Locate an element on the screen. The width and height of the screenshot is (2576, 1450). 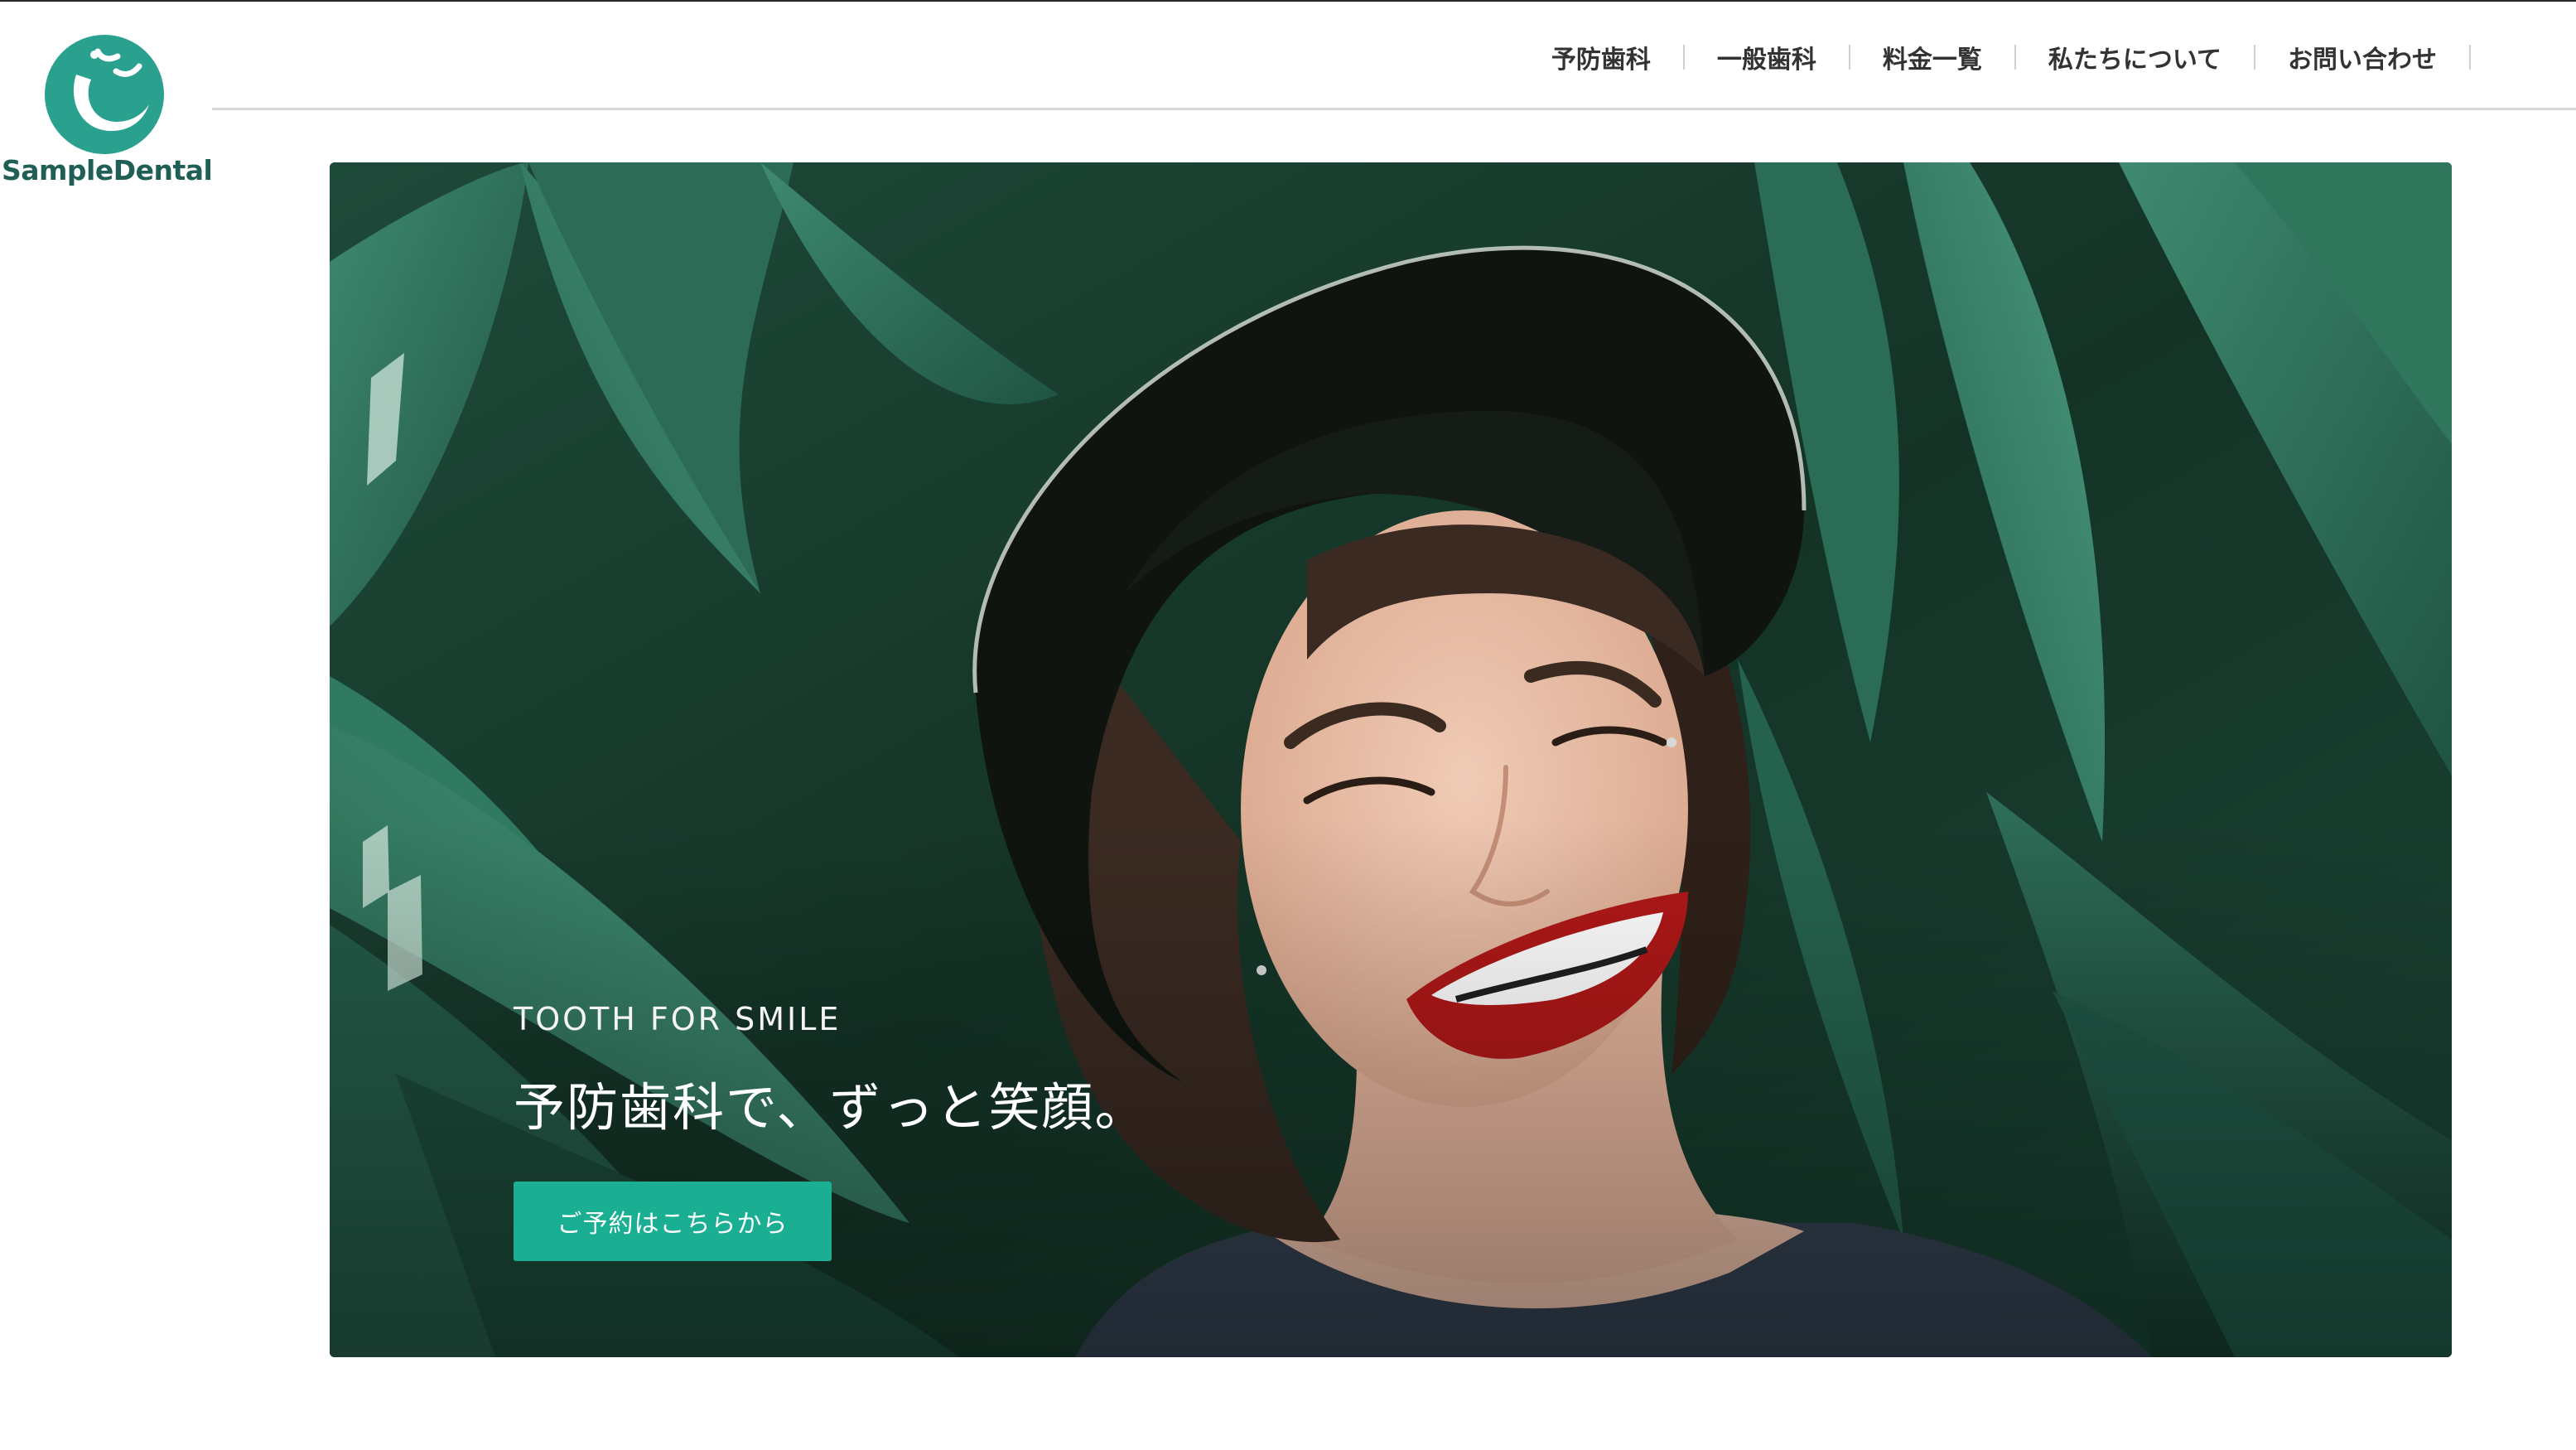
logo-wordmark: SampleDental is located at coordinates (108, 170).